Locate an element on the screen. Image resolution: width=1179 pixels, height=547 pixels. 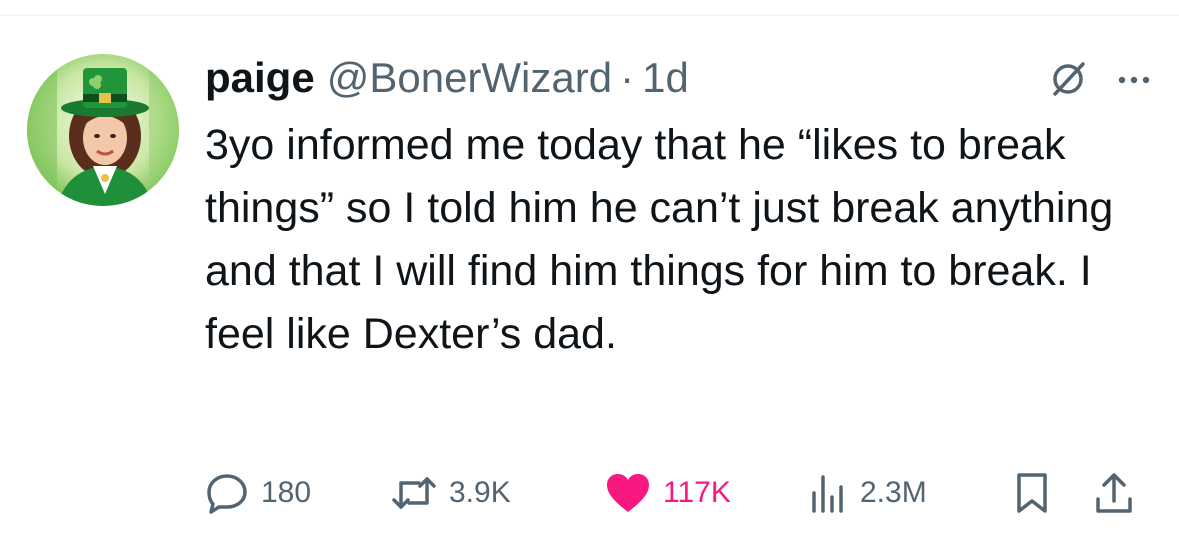
timestamp: 1d is located at coordinates (665, 78).